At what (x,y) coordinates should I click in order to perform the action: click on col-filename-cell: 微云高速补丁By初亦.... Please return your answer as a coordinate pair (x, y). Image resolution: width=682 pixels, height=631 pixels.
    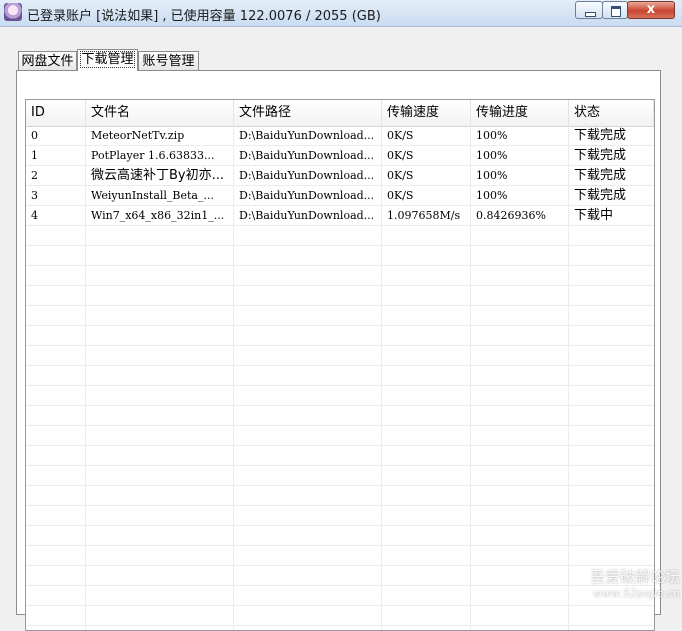
    Looking at the image, I should click on (158, 175).